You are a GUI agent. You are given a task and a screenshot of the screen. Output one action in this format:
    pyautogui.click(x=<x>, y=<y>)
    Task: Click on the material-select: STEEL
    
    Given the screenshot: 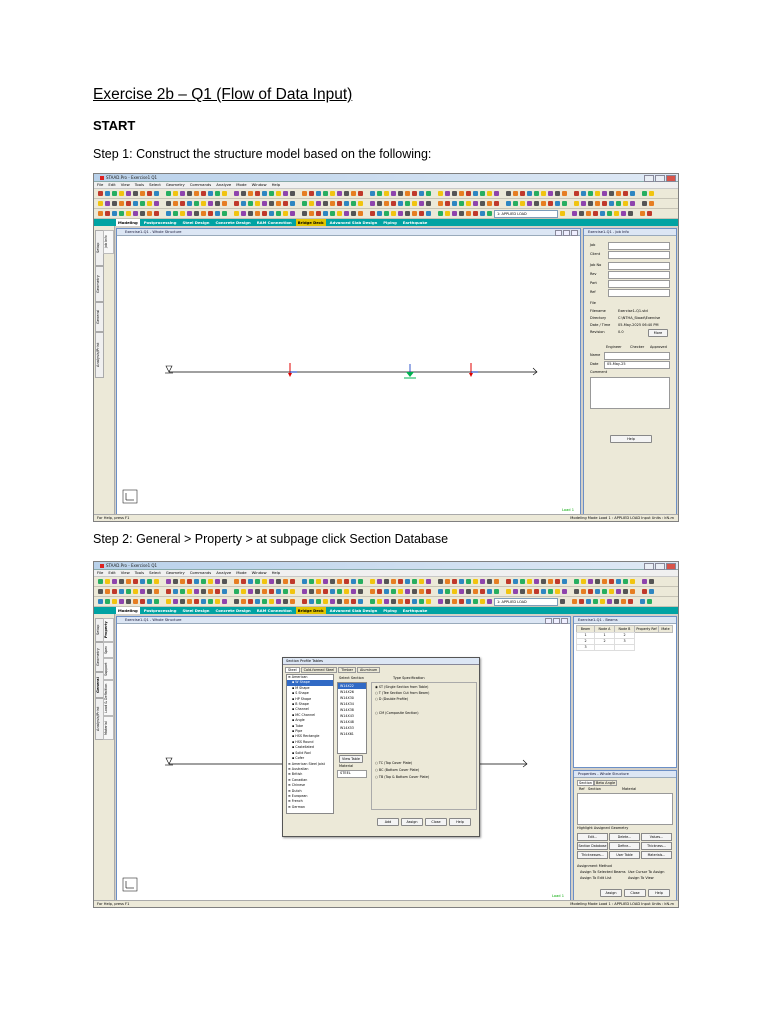 What is the action you would take?
    pyautogui.click(x=352, y=774)
    